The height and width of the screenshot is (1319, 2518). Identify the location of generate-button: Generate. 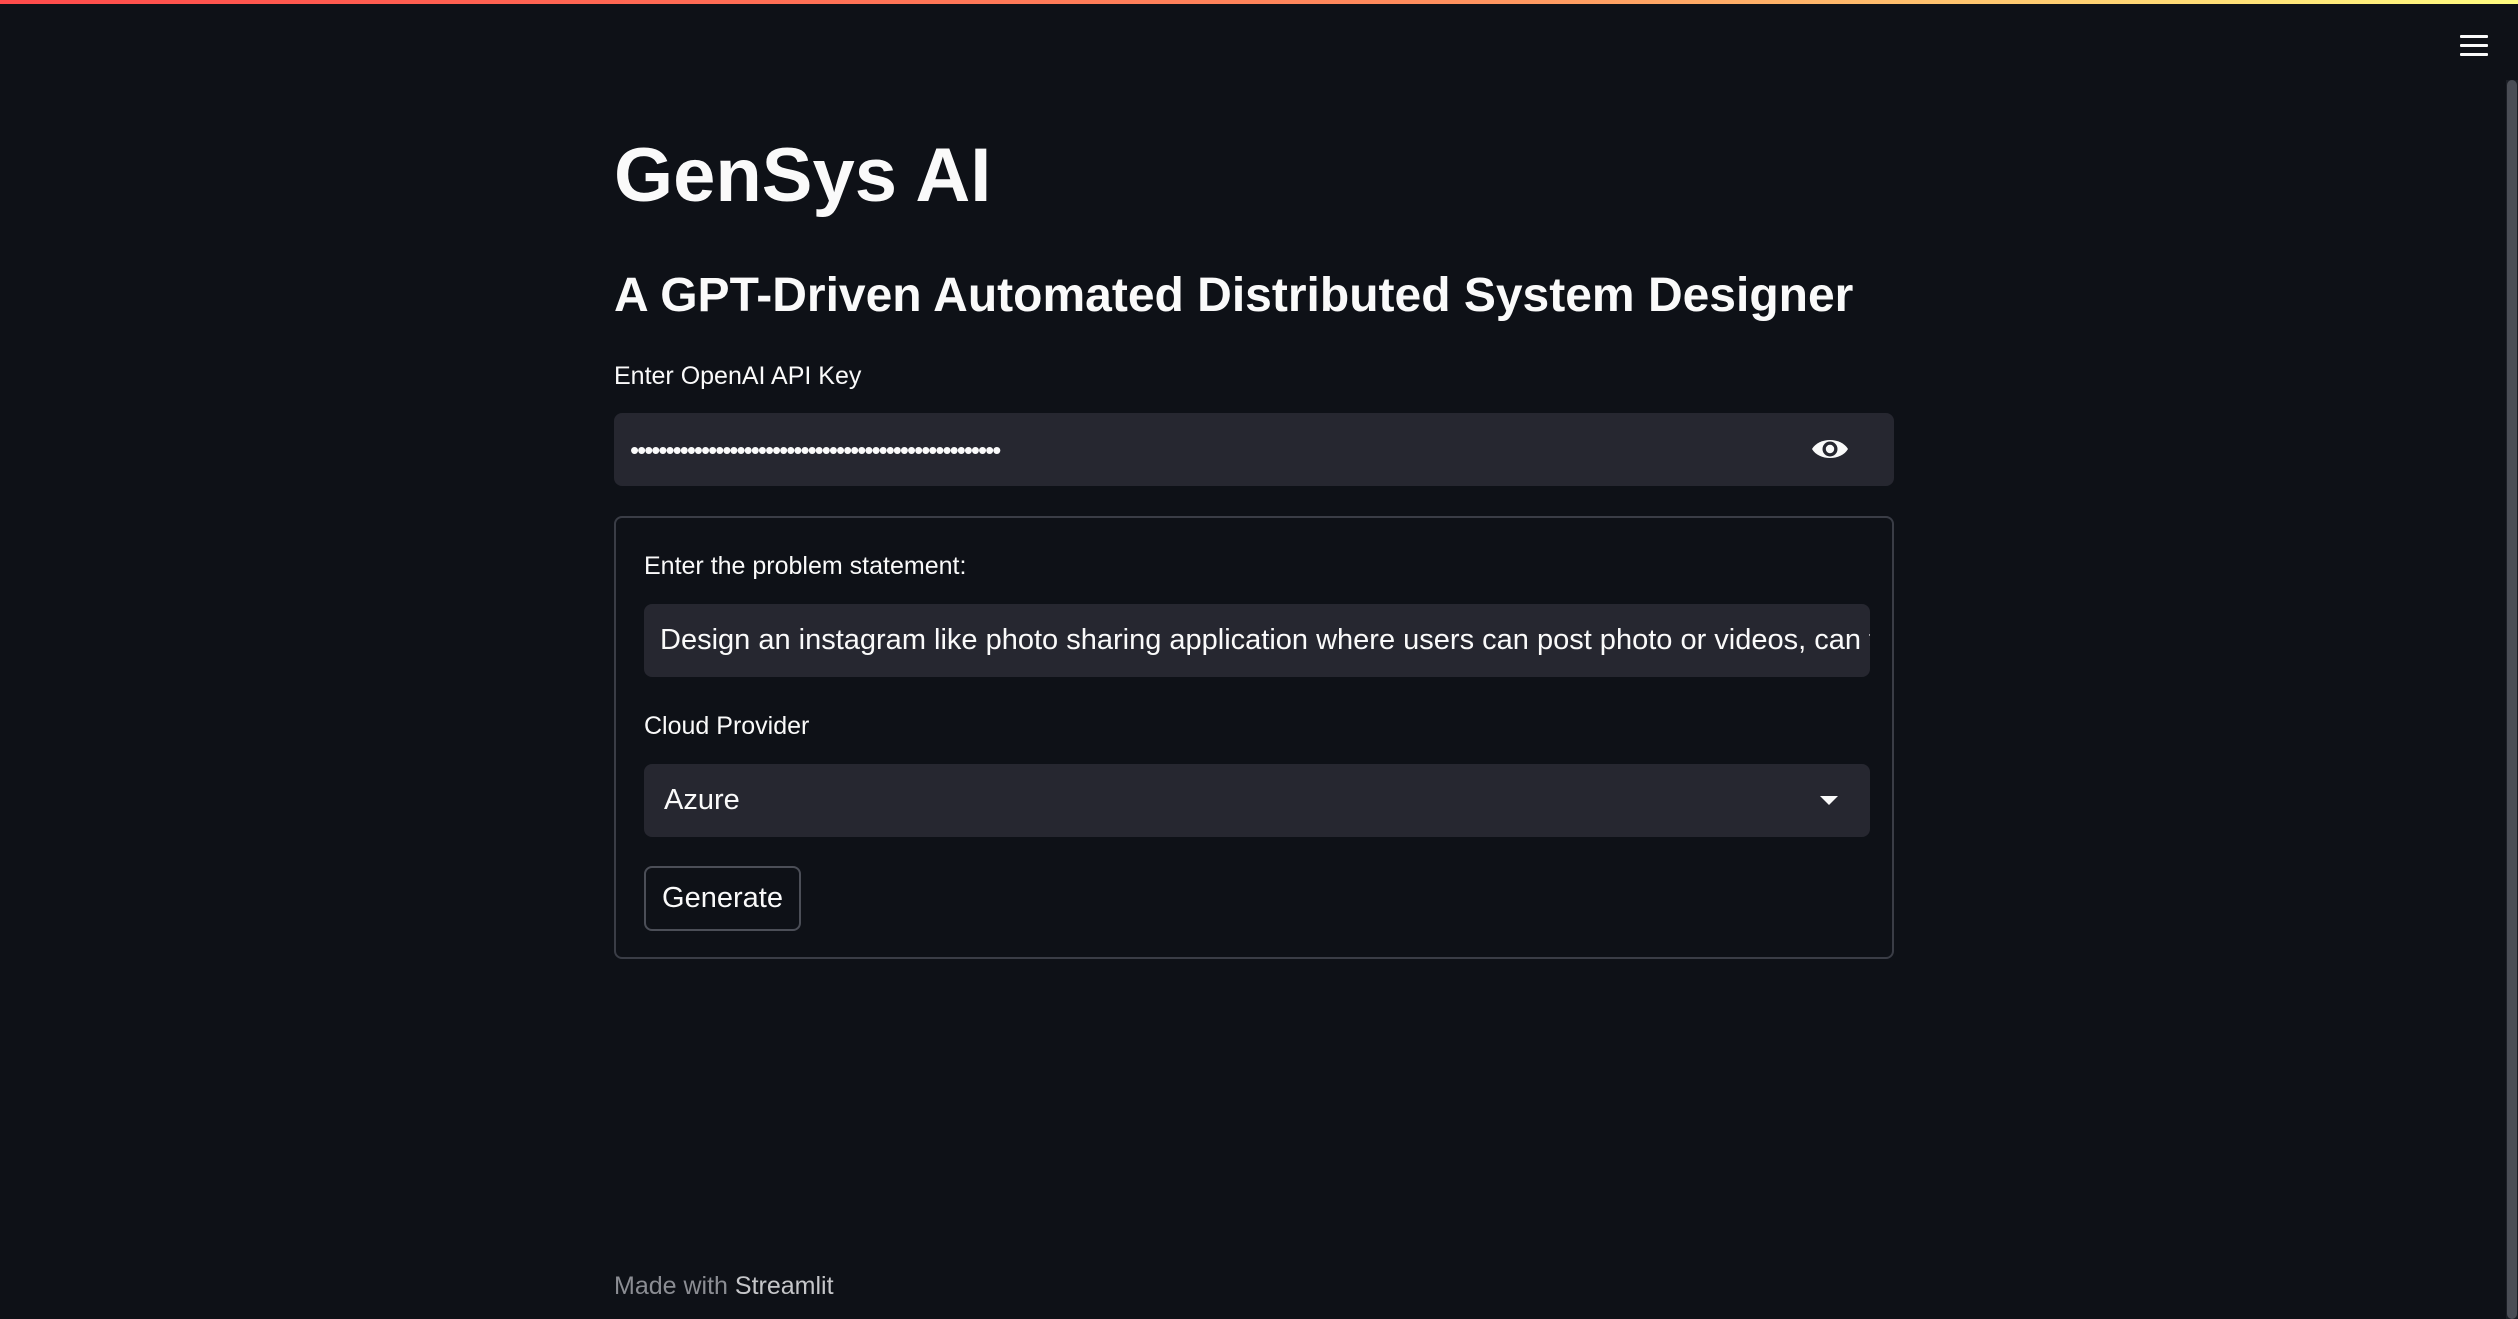
(722, 898).